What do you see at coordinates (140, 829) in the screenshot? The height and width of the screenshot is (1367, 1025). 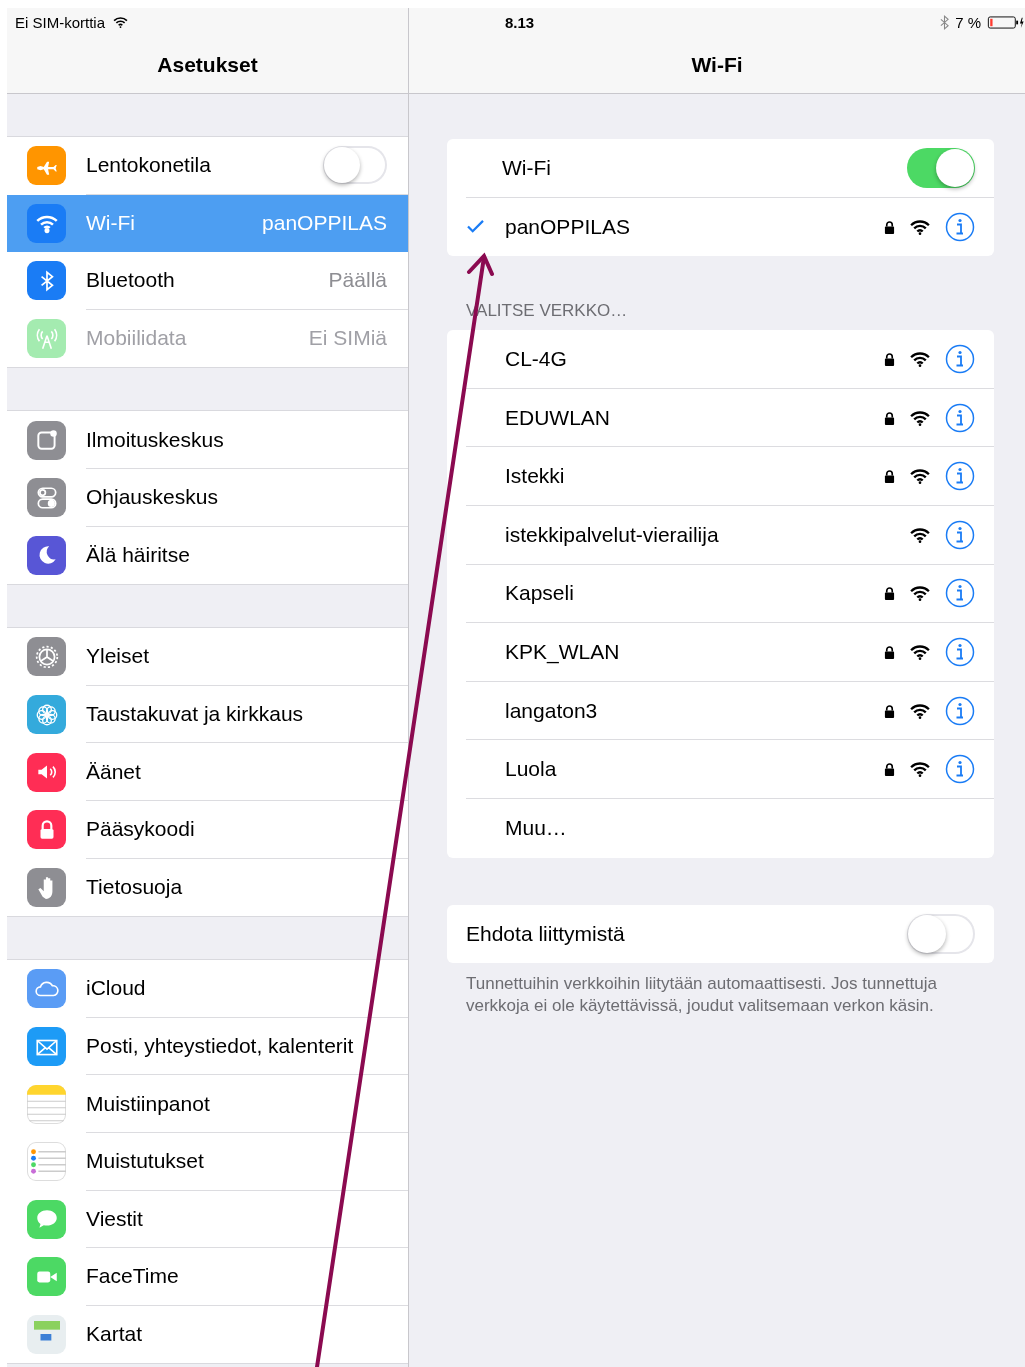 I see `settings-label: Pääsykoodi` at bounding box center [140, 829].